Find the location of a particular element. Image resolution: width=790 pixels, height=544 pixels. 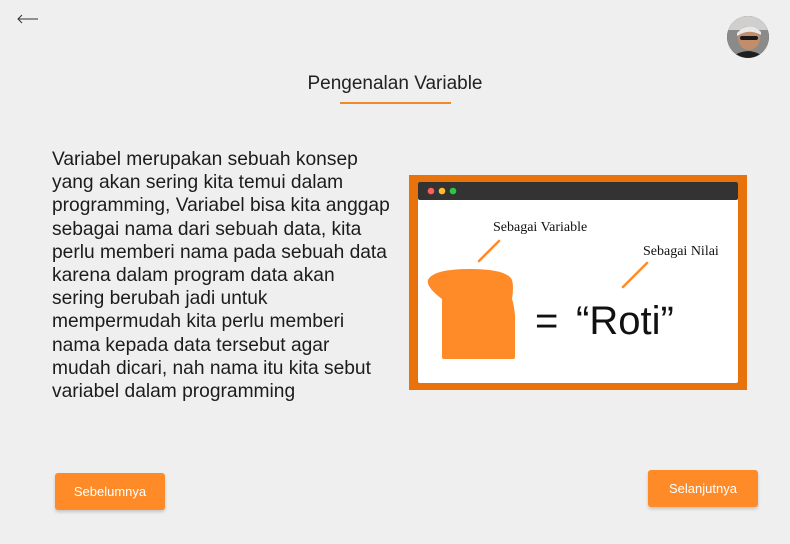

value-text: “Roti” is located at coordinates (625, 321).